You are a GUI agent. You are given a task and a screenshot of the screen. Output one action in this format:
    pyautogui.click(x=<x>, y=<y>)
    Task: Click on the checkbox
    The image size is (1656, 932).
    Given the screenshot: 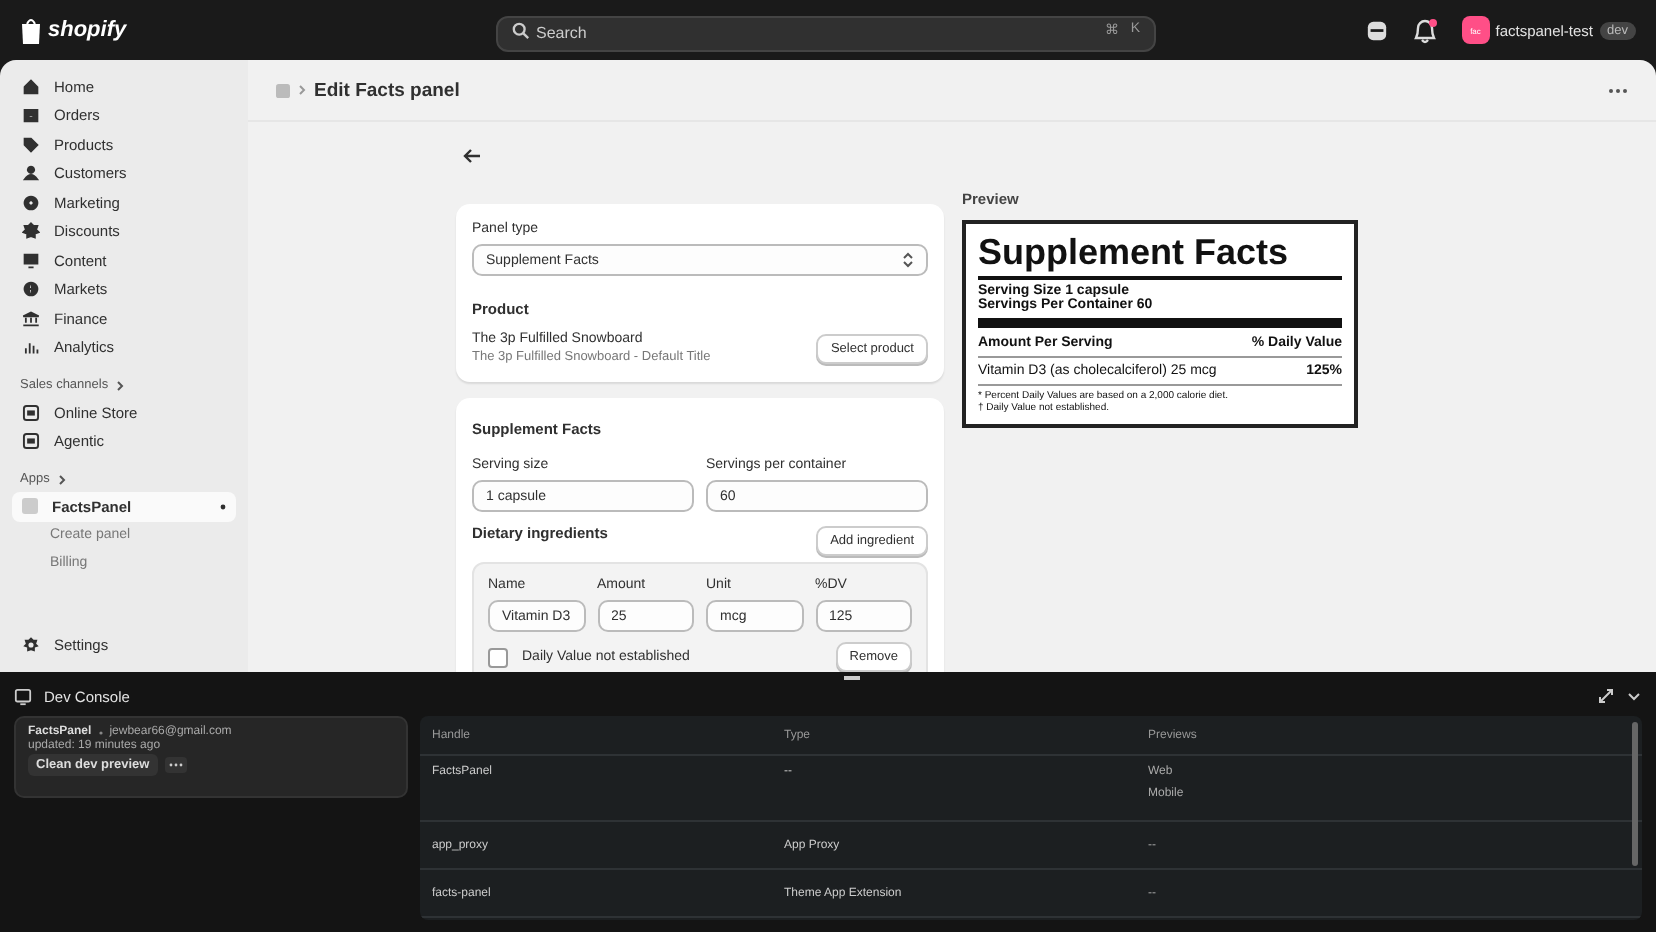 What is the action you would take?
    pyautogui.click(x=498, y=657)
    